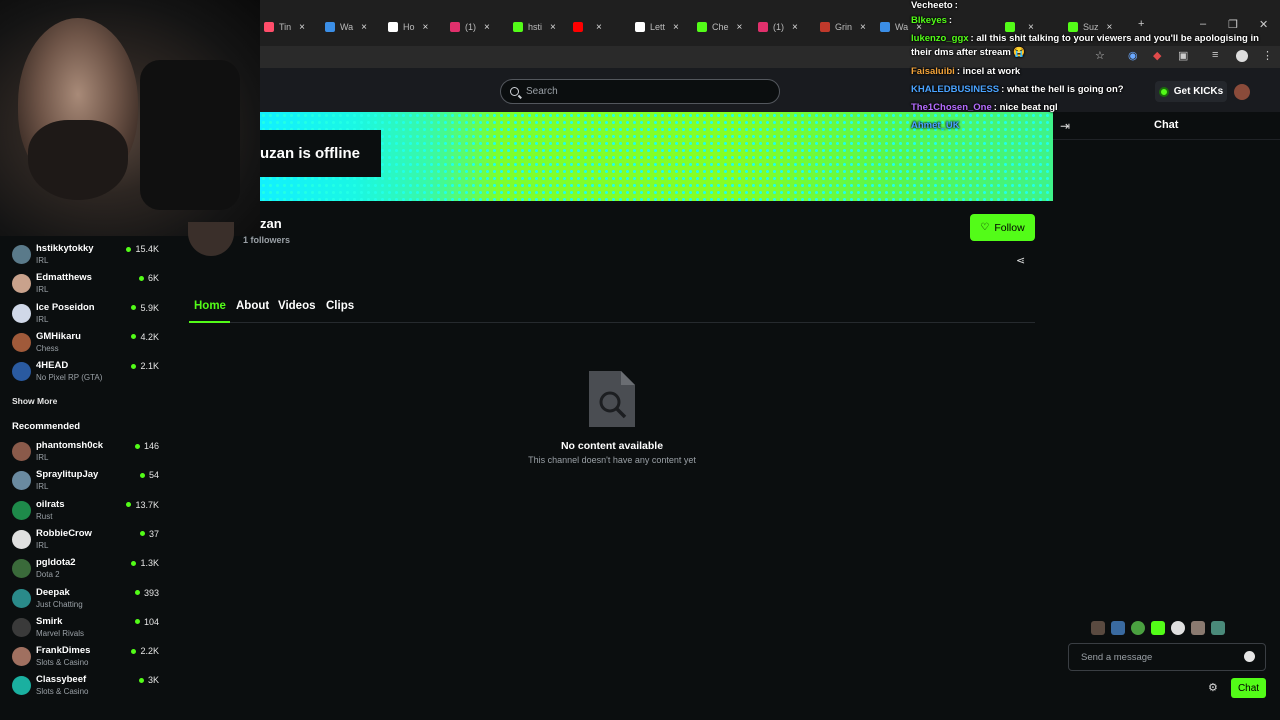  Describe the element at coordinates (87, 453) in the screenshot. I see `sidebar-channel-item: phantomsh0ck IRL 146` at that location.